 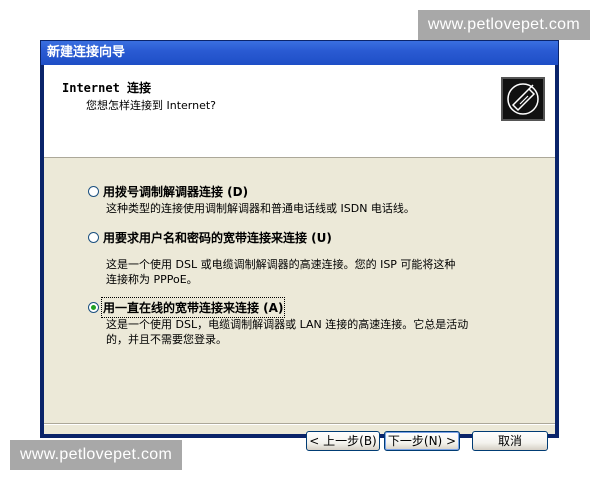 I want to click on option-dialup-description: 这种类型的连接使用调制解调器和普通电话线或 ISDN 电话线。, so click(x=260, y=208).